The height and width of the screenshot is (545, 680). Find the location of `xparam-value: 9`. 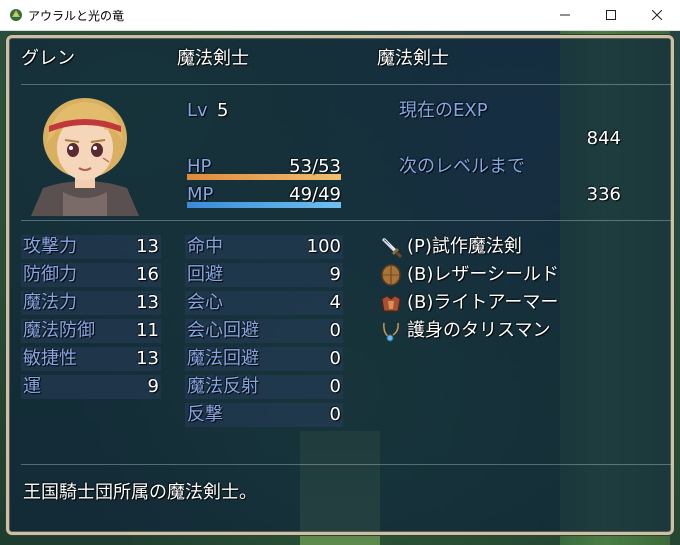

xparam-value: 9 is located at coordinates (335, 274).